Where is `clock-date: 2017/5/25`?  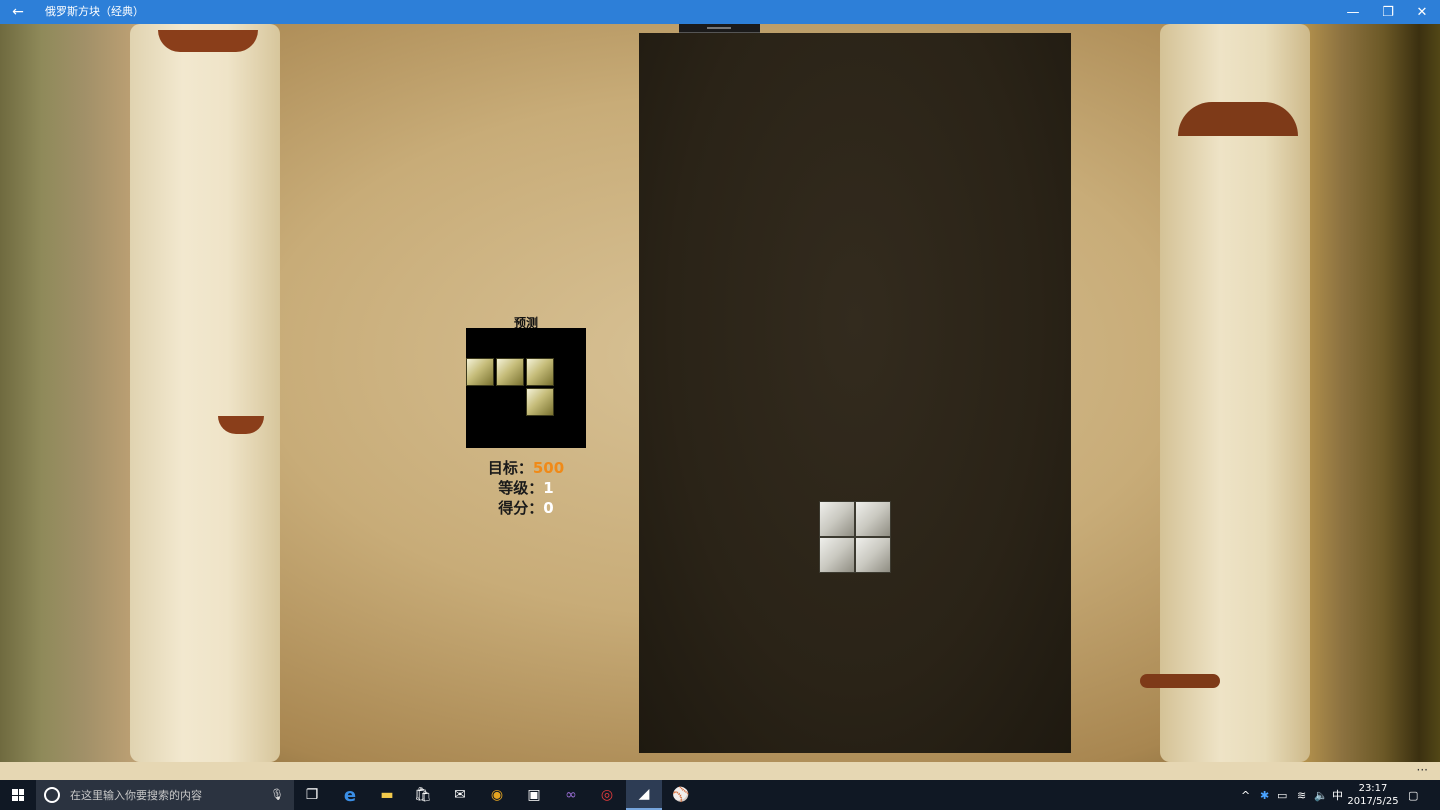
clock-date: 2017/5/25 is located at coordinates (1373, 801).